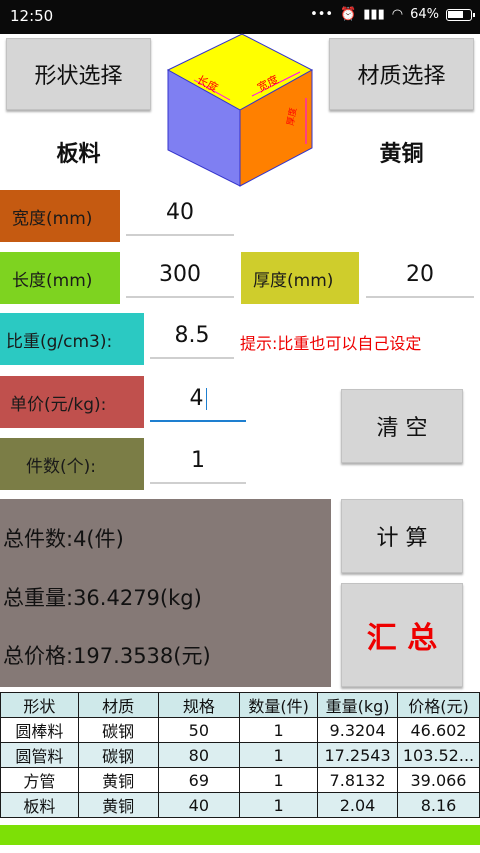 The height and width of the screenshot is (853, 480). What do you see at coordinates (78, 154) in the screenshot?
I see `shape-name: 板料` at bounding box center [78, 154].